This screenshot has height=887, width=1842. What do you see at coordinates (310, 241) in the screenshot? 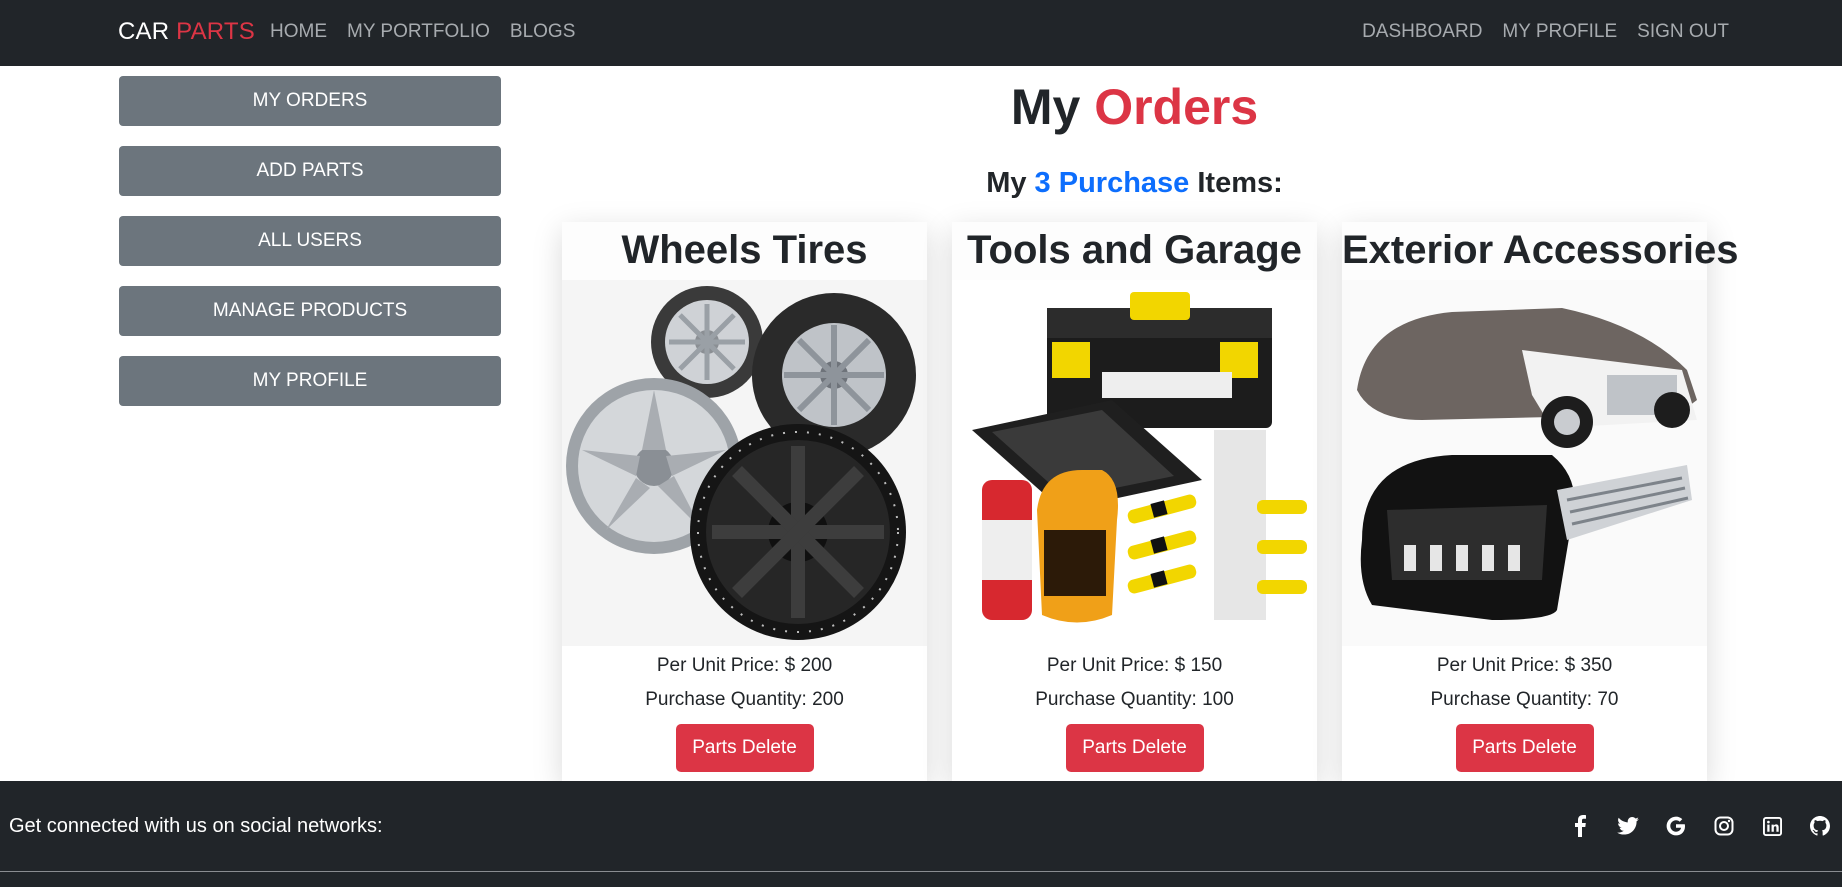
I see `sidebar-item-all-users: ALL USERS` at bounding box center [310, 241].